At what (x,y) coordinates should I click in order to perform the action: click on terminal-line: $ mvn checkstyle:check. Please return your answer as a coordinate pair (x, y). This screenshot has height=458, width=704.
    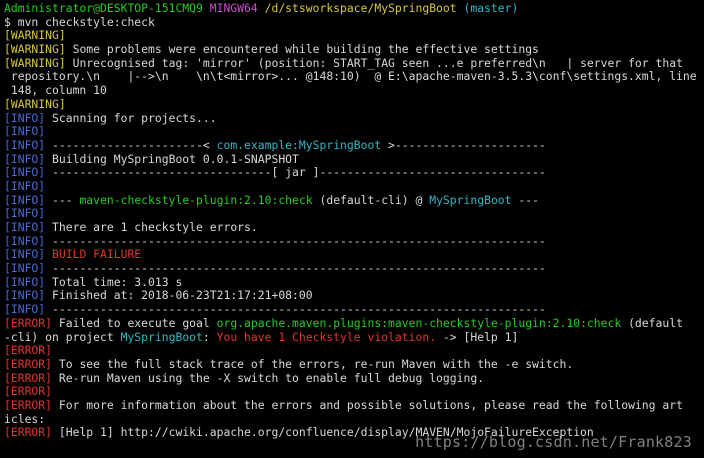
    Looking at the image, I should click on (353, 23).